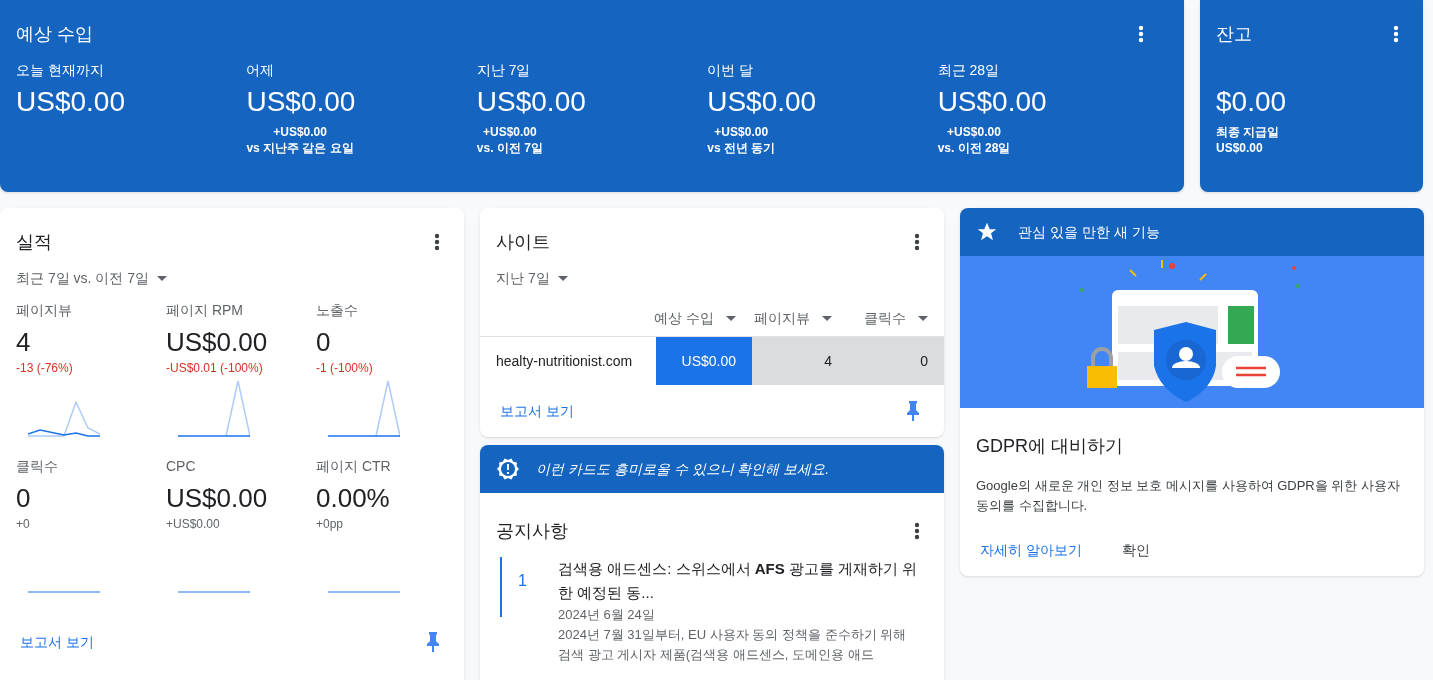  I want to click on metric-label: 페이지 CTR, so click(353, 466).